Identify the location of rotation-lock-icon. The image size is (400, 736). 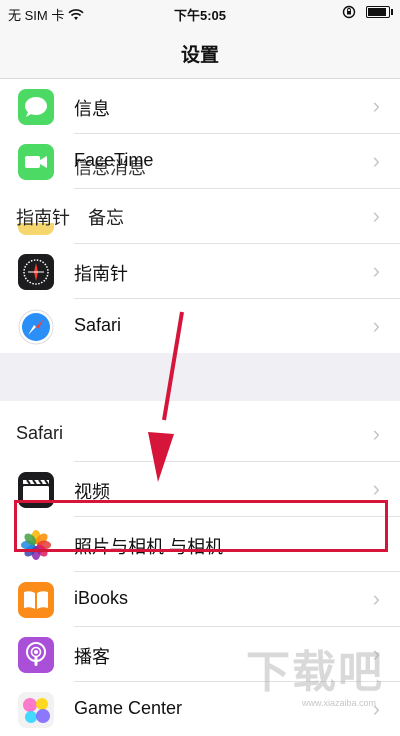
(349, 12).